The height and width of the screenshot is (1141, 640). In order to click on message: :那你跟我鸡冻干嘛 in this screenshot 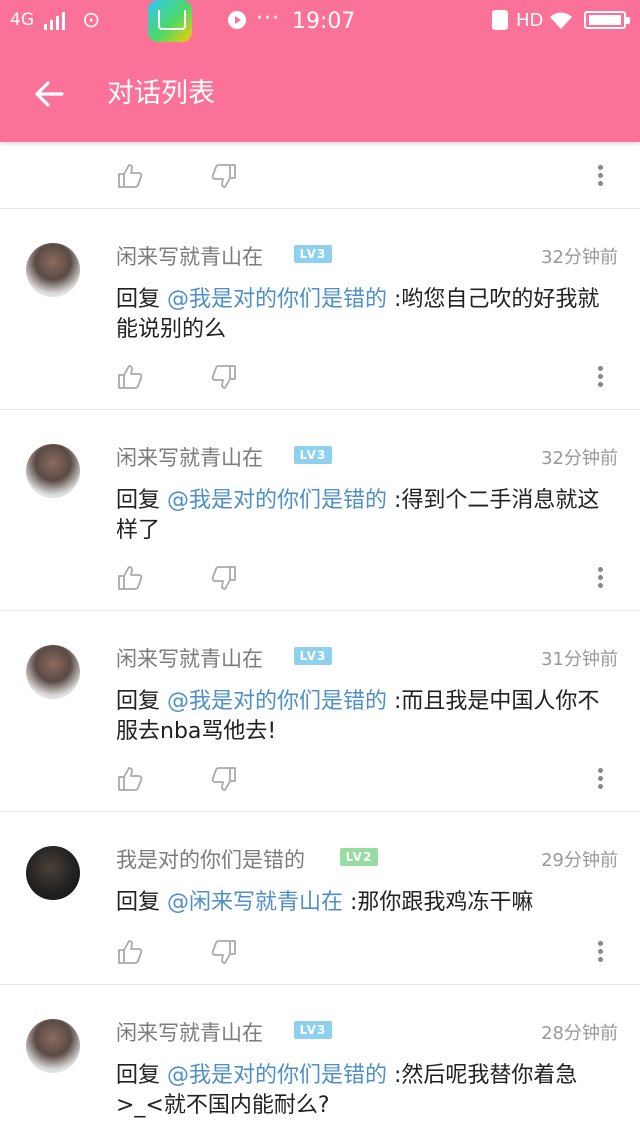, I will do `click(438, 902)`.